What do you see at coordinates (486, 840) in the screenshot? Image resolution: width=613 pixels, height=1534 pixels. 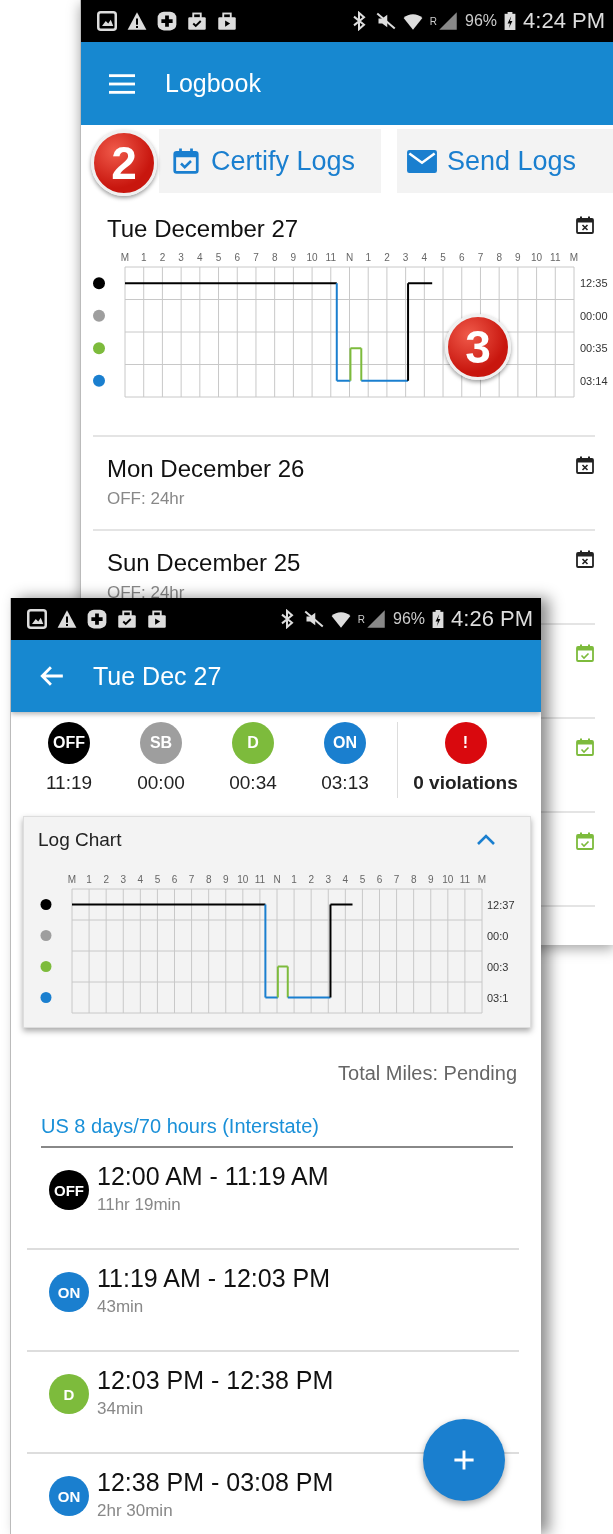 I see `chevron-icon` at bounding box center [486, 840].